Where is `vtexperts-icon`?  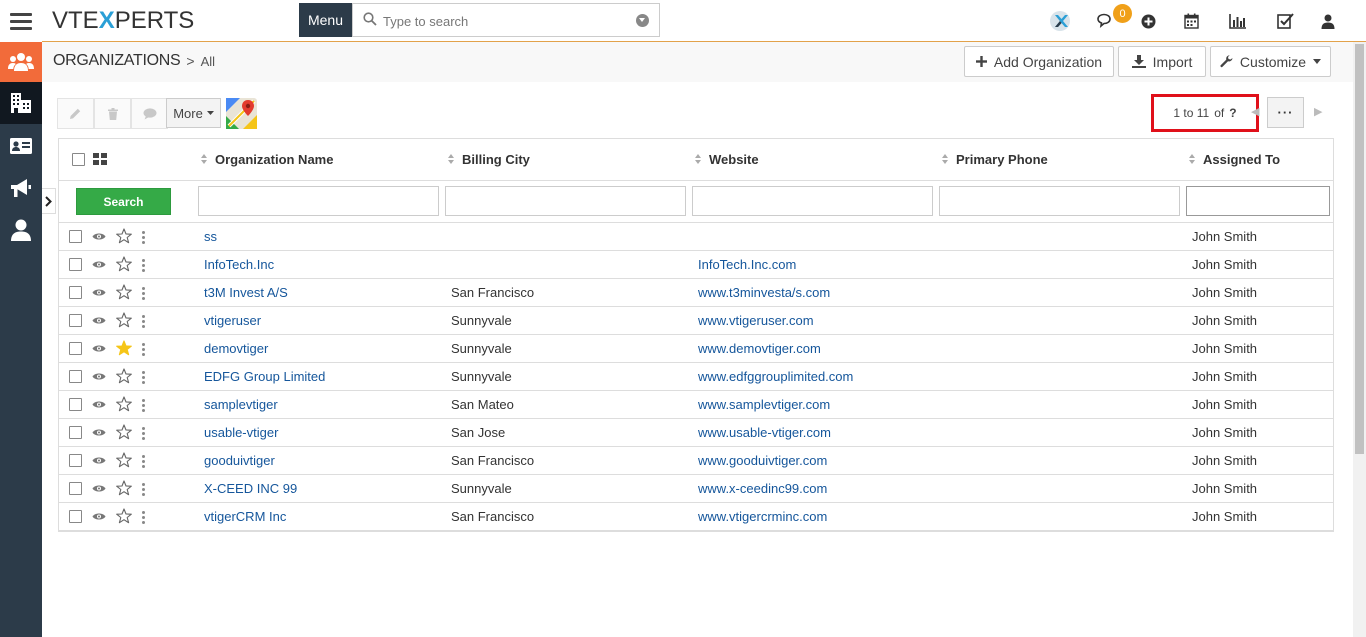
vtexperts-icon is located at coordinates (1060, 21).